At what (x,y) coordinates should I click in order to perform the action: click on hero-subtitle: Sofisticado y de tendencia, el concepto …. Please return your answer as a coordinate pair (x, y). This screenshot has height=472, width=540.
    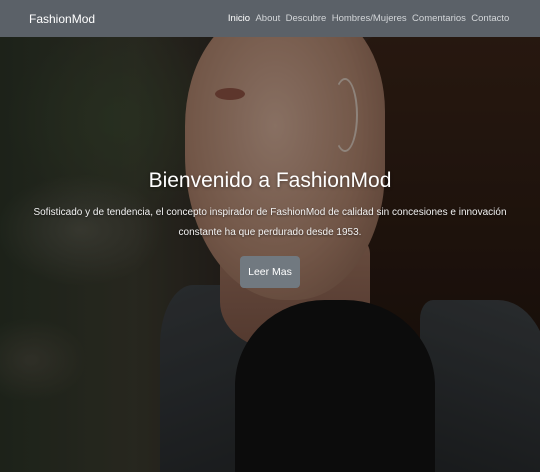
    Looking at the image, I should click on (270, 222).